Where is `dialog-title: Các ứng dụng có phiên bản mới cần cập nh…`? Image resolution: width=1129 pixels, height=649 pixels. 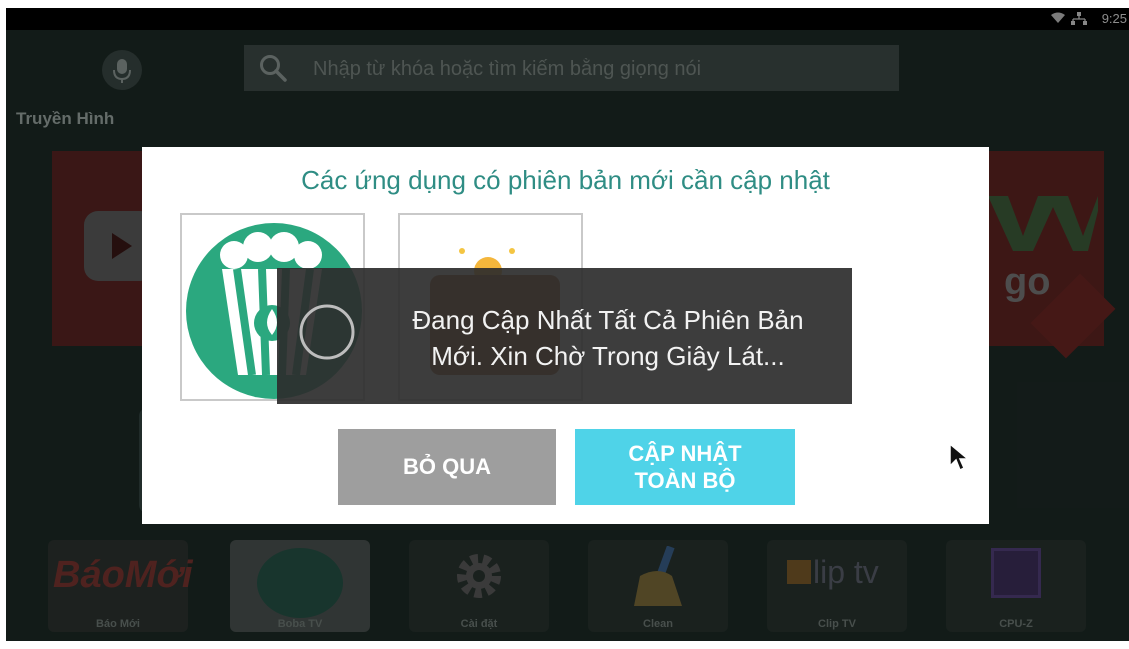 dialog-title: Các ứng dụng có phiên bản mới cần cập nh… is located at coordinates (565, 180).